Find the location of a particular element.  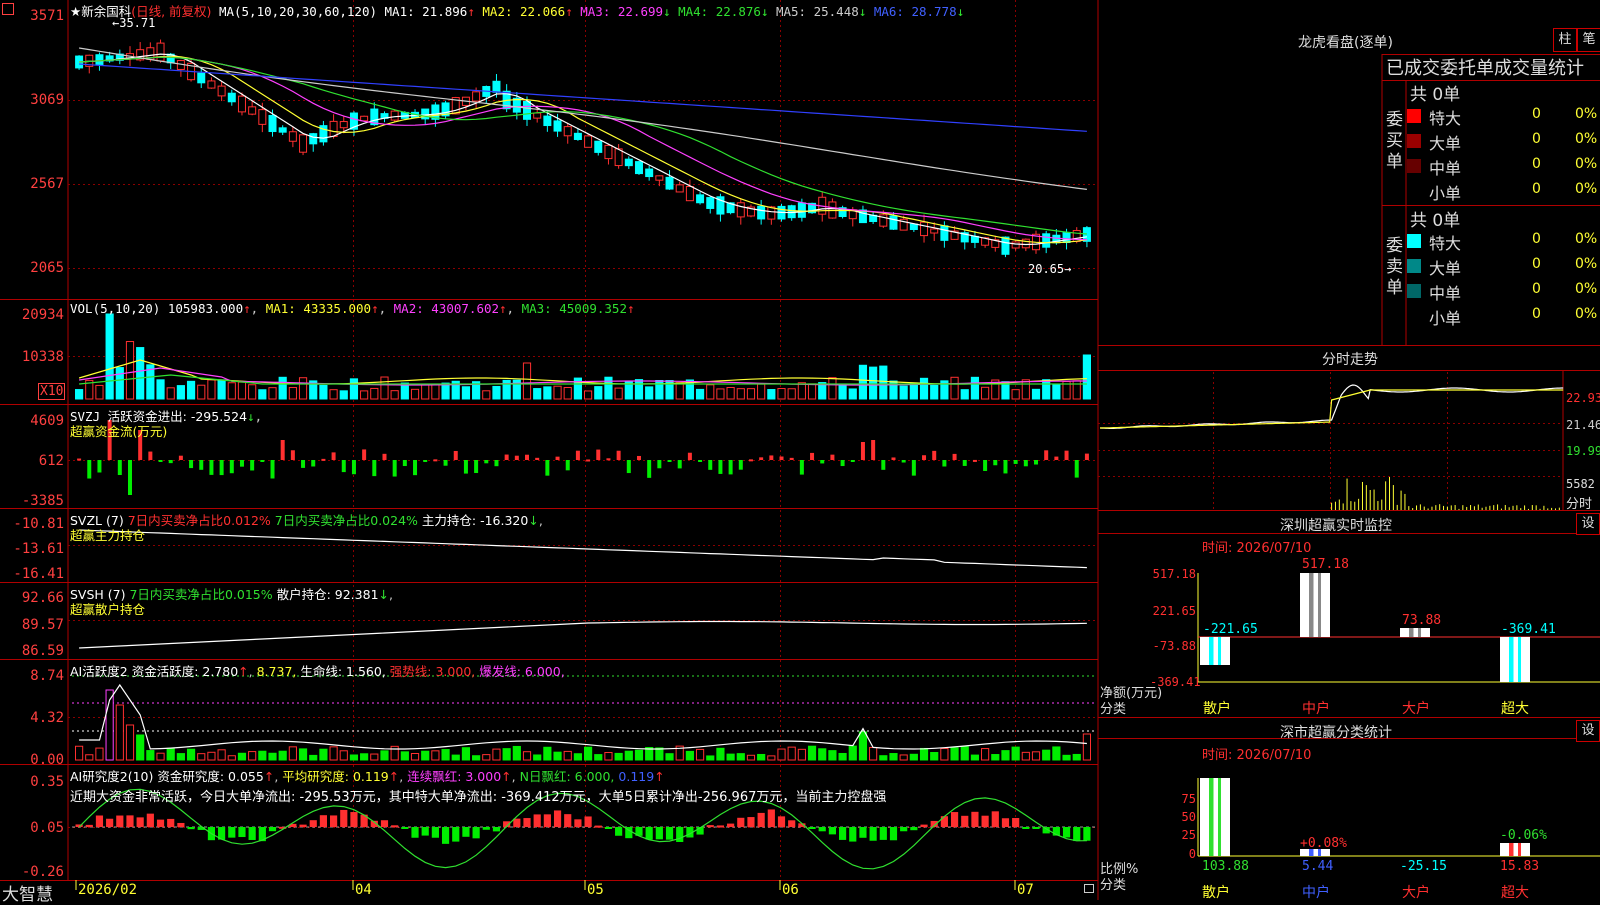

lock-icon is located at coordinates (1089, 888).